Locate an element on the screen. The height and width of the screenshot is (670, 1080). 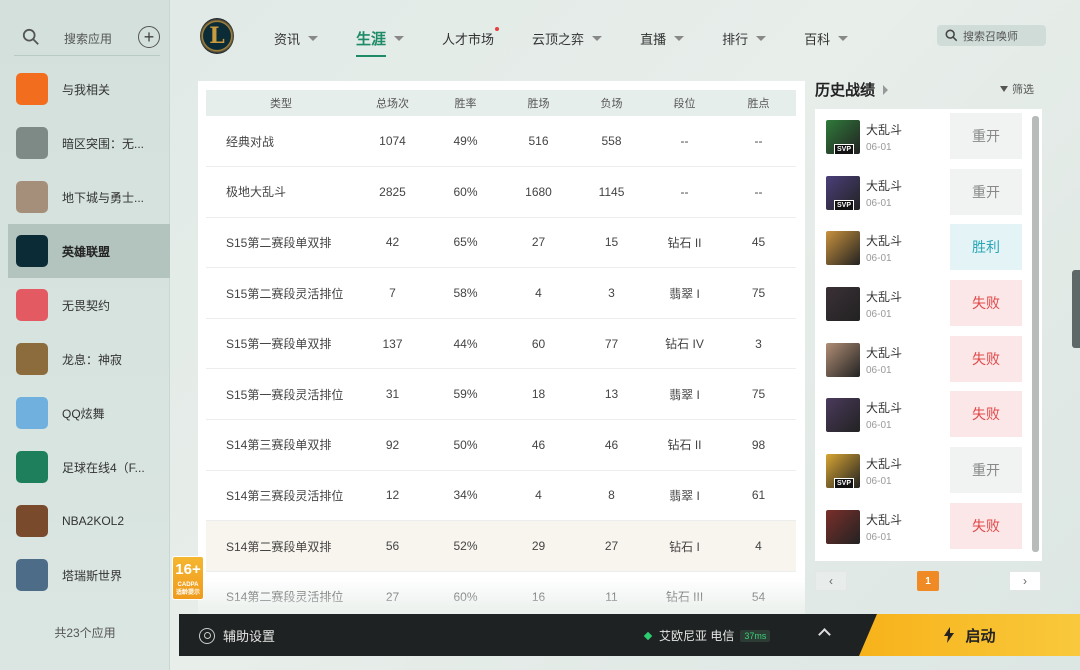
match-history-title: 历史战绩 is located at coordinates (852, 89).